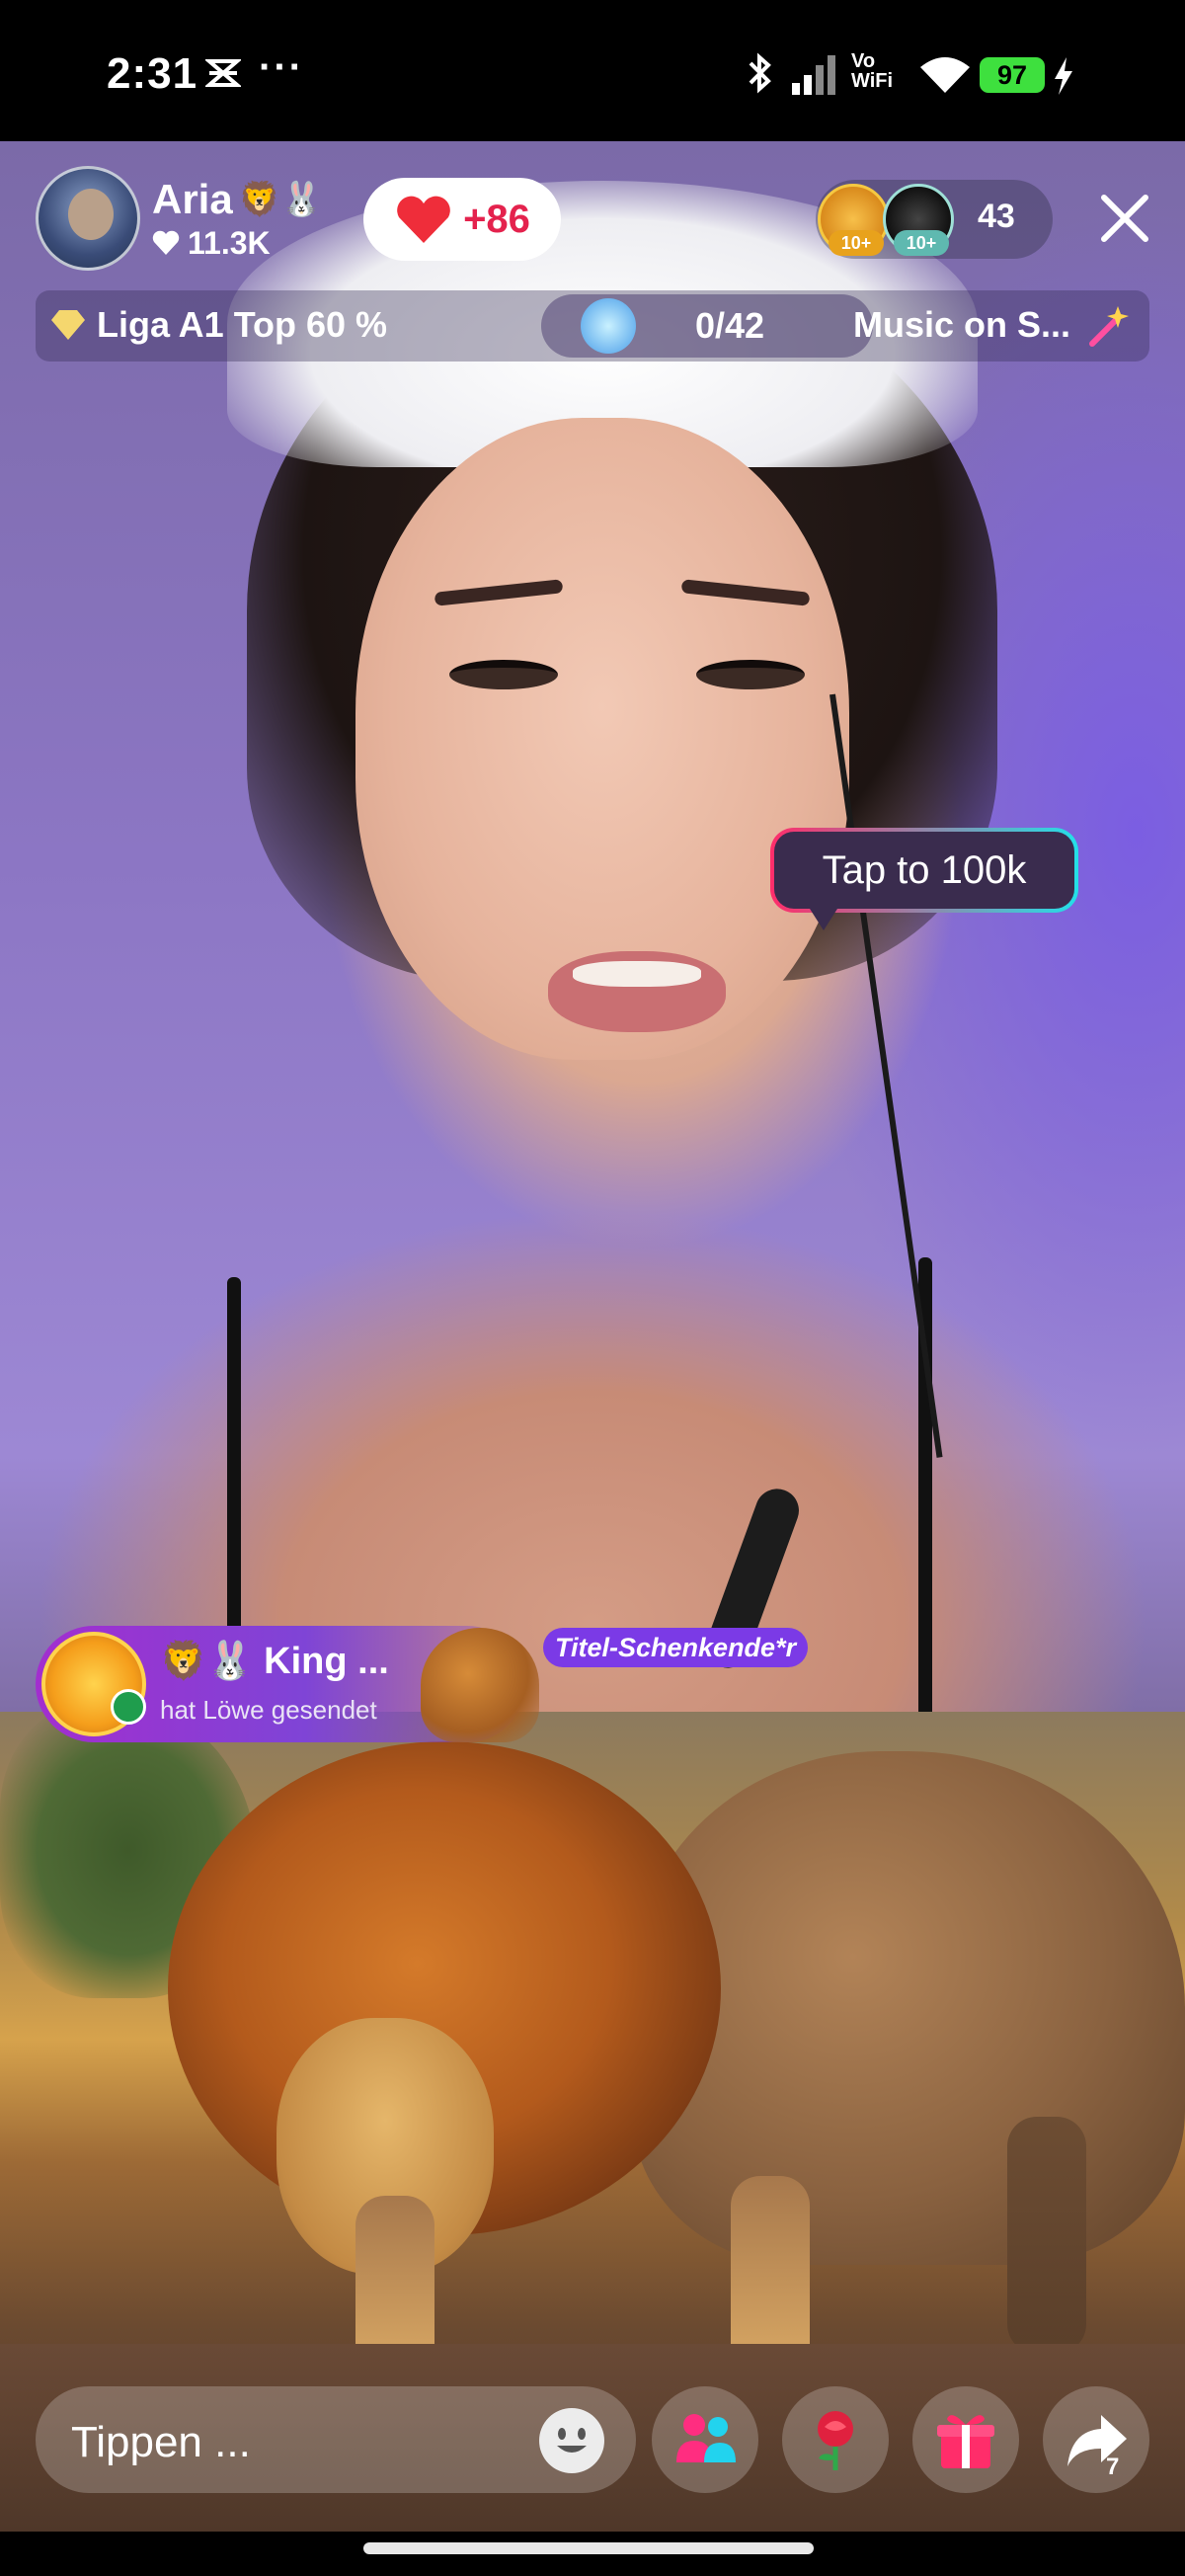  What do you see at coordinates (504, 674) in the screenshot?
I see `left-eye` at bounding box center [504, 674].